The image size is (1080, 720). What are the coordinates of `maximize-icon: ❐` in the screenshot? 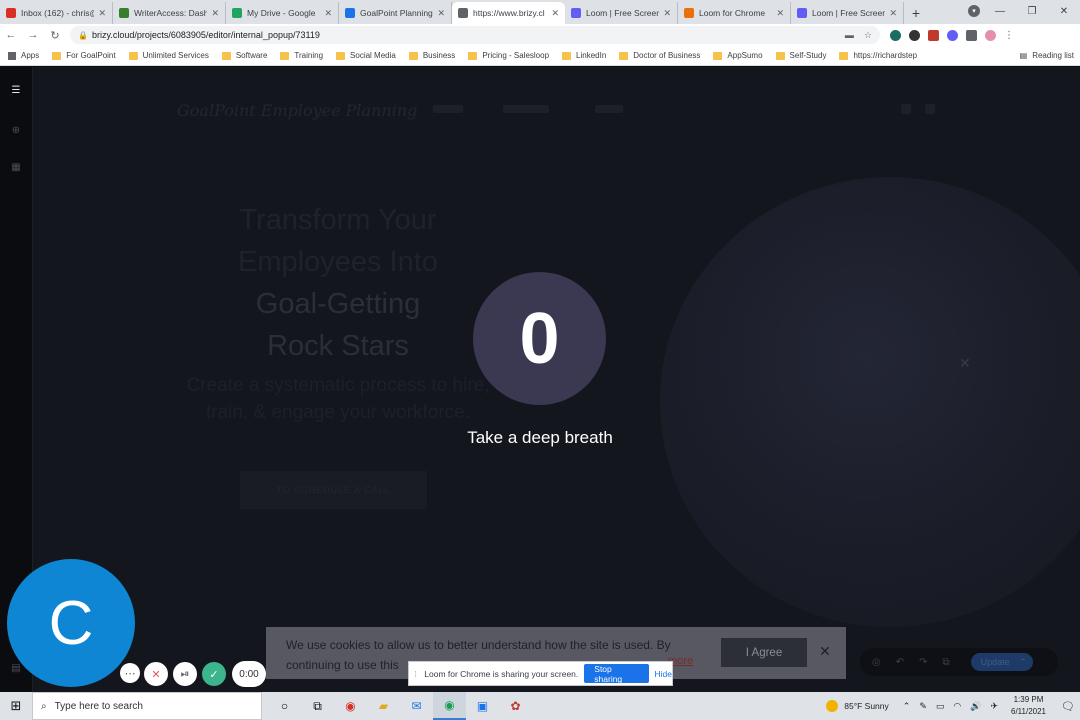 It's located at (1032, 11).